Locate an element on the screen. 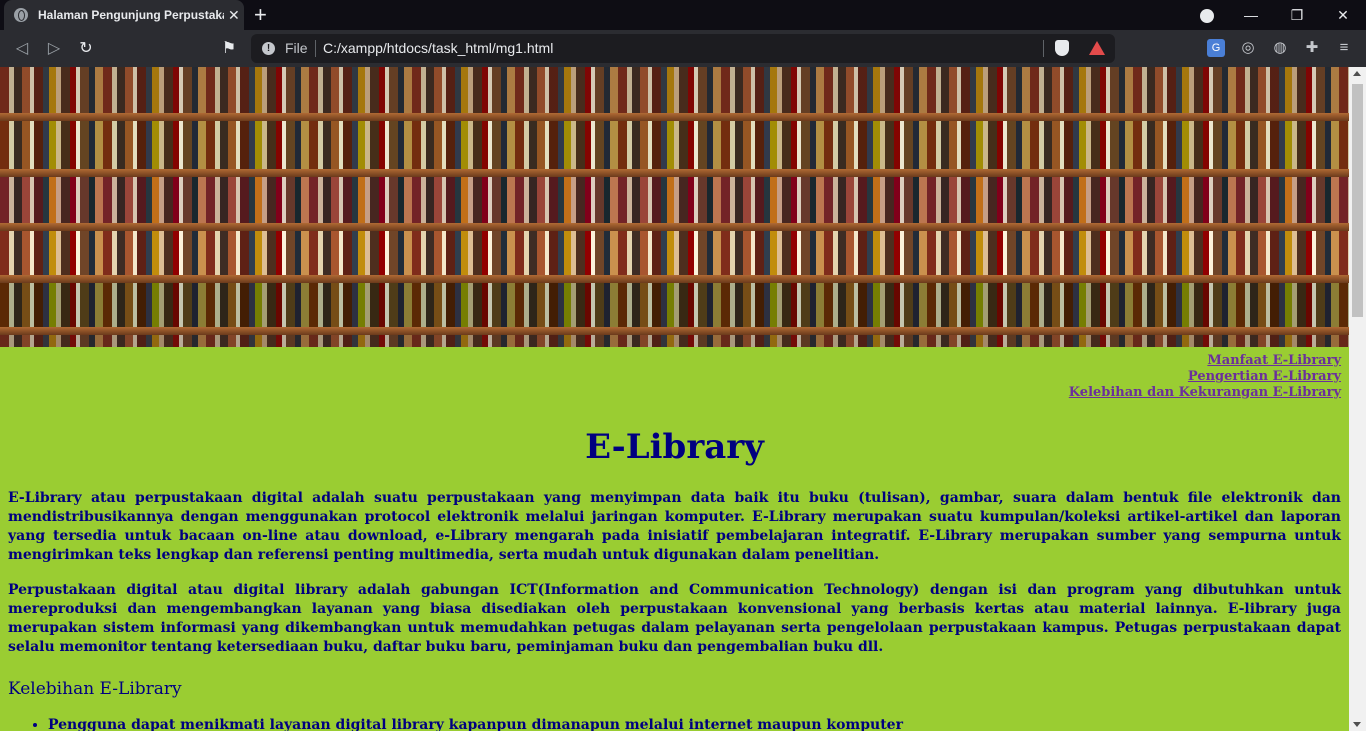  globe-icon is located at coordinates (21, 15).